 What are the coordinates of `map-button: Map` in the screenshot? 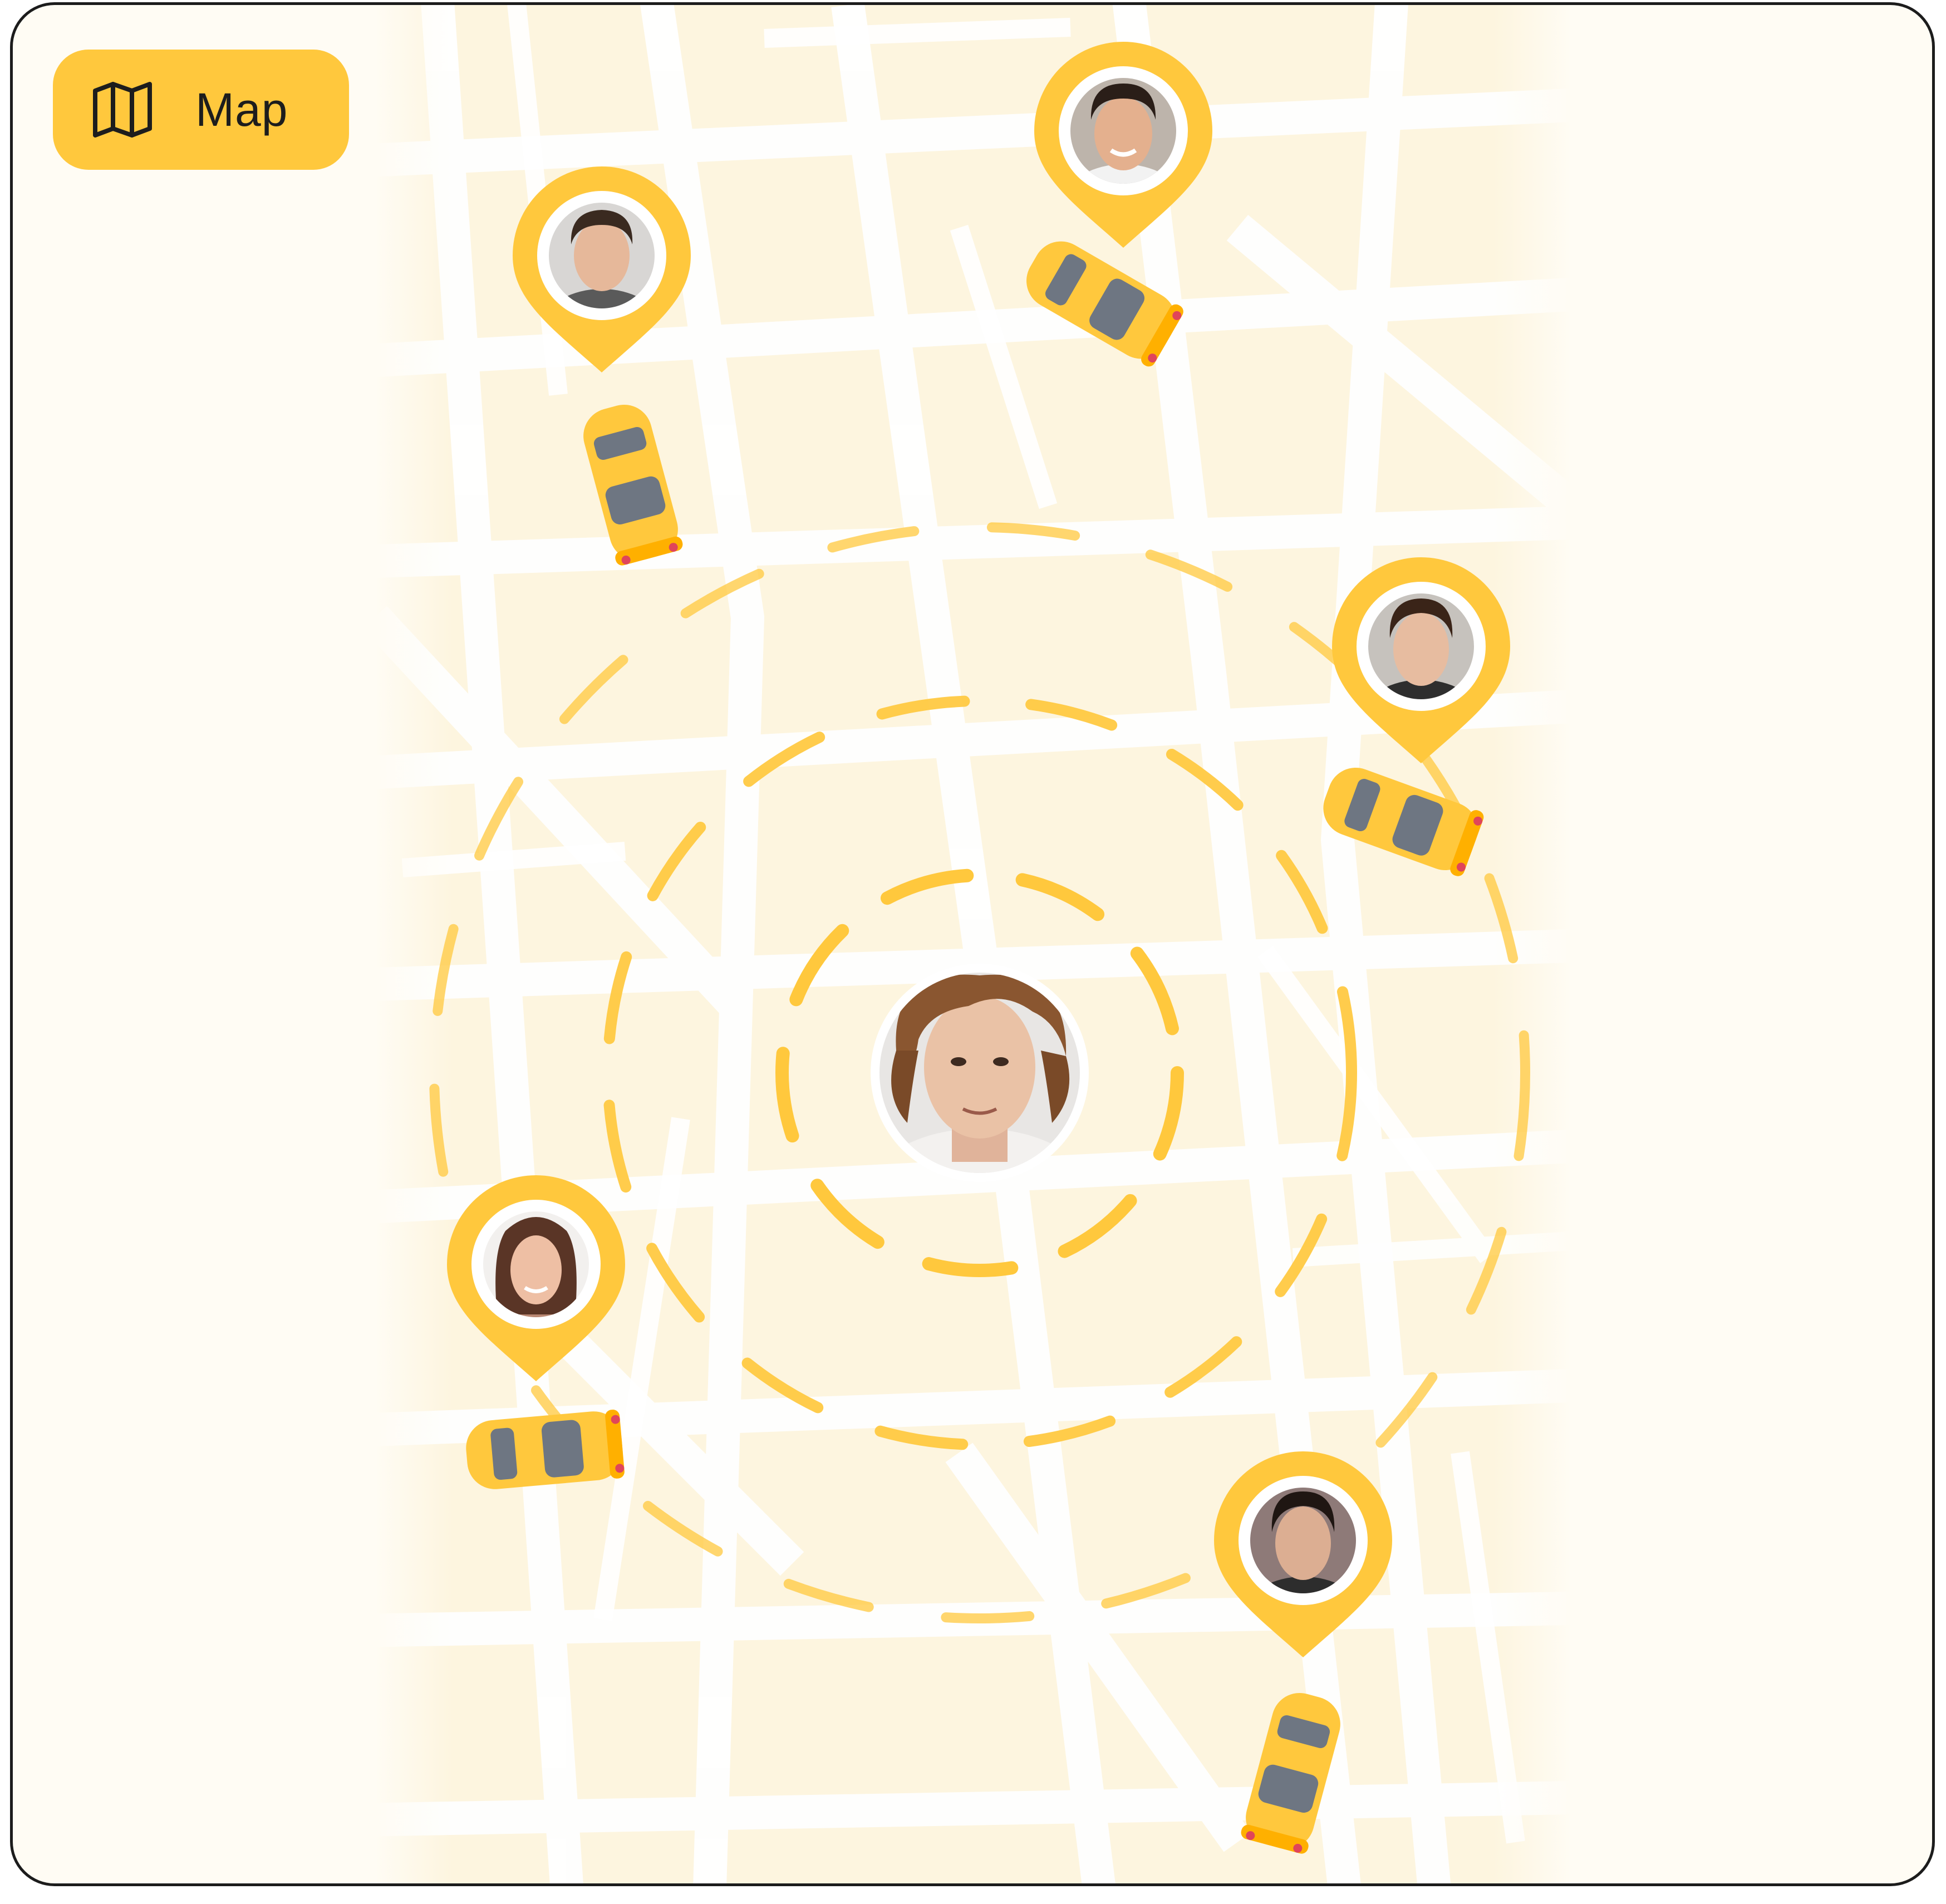 It's located at (201, 110).